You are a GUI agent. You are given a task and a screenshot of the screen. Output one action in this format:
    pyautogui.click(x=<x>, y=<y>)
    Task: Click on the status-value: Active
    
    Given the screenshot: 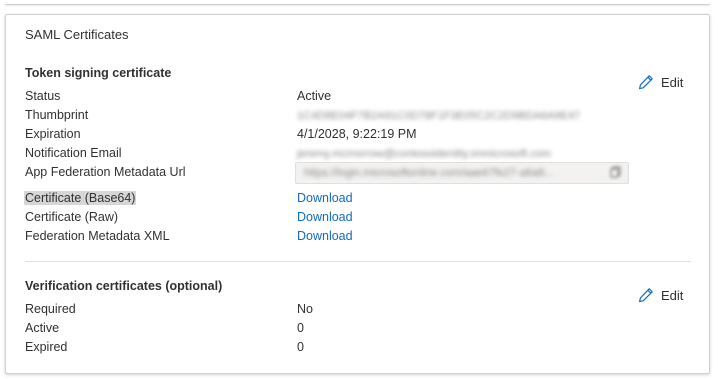 What is the action you would take?
    pyautogui.click(x=314, y=96)
    